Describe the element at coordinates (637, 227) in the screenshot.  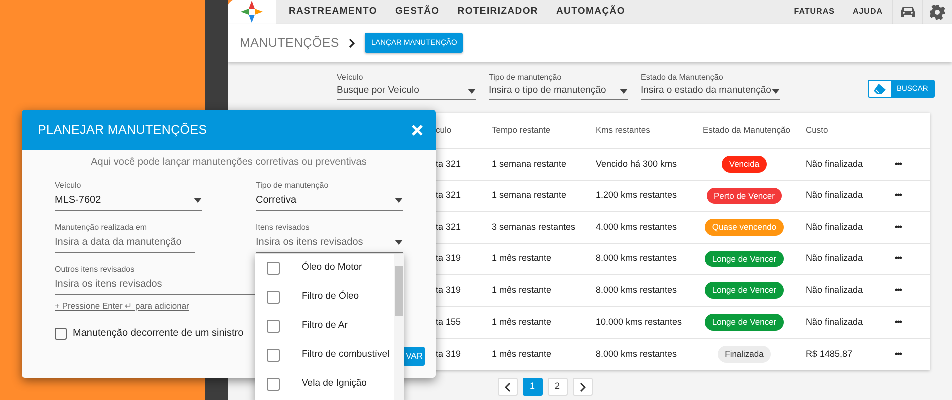
I see `table-cell-text: 4.000 kms restantes` at that location.